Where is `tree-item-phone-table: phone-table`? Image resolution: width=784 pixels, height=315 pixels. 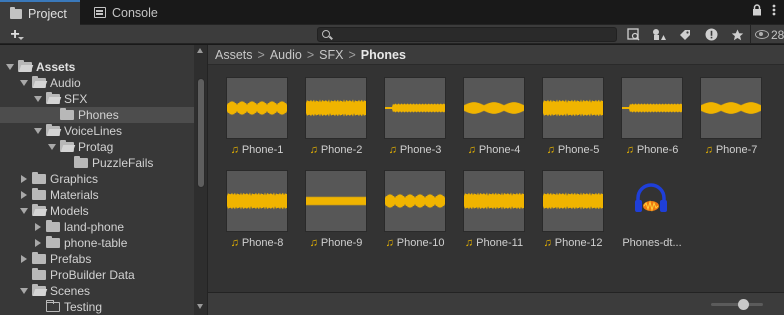
tree-item-phone-table: phone-table is located at coordinates (97, 243).